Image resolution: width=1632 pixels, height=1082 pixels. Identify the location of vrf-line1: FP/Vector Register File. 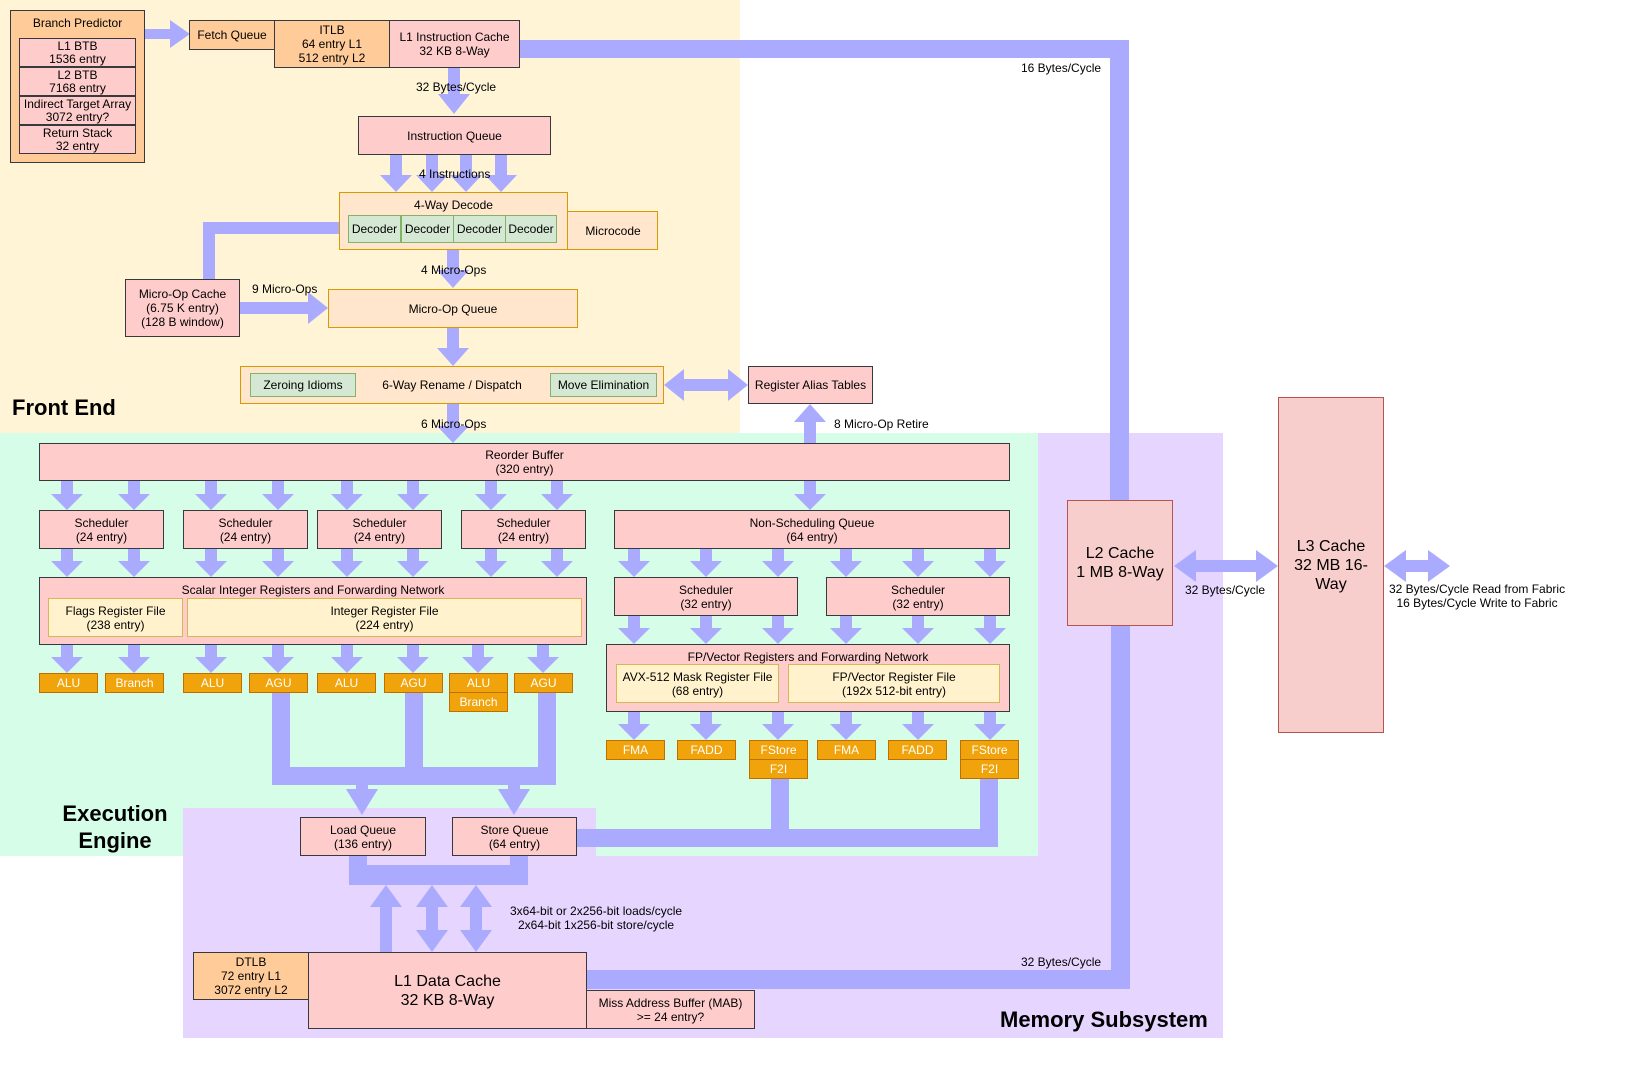
(894, 676).